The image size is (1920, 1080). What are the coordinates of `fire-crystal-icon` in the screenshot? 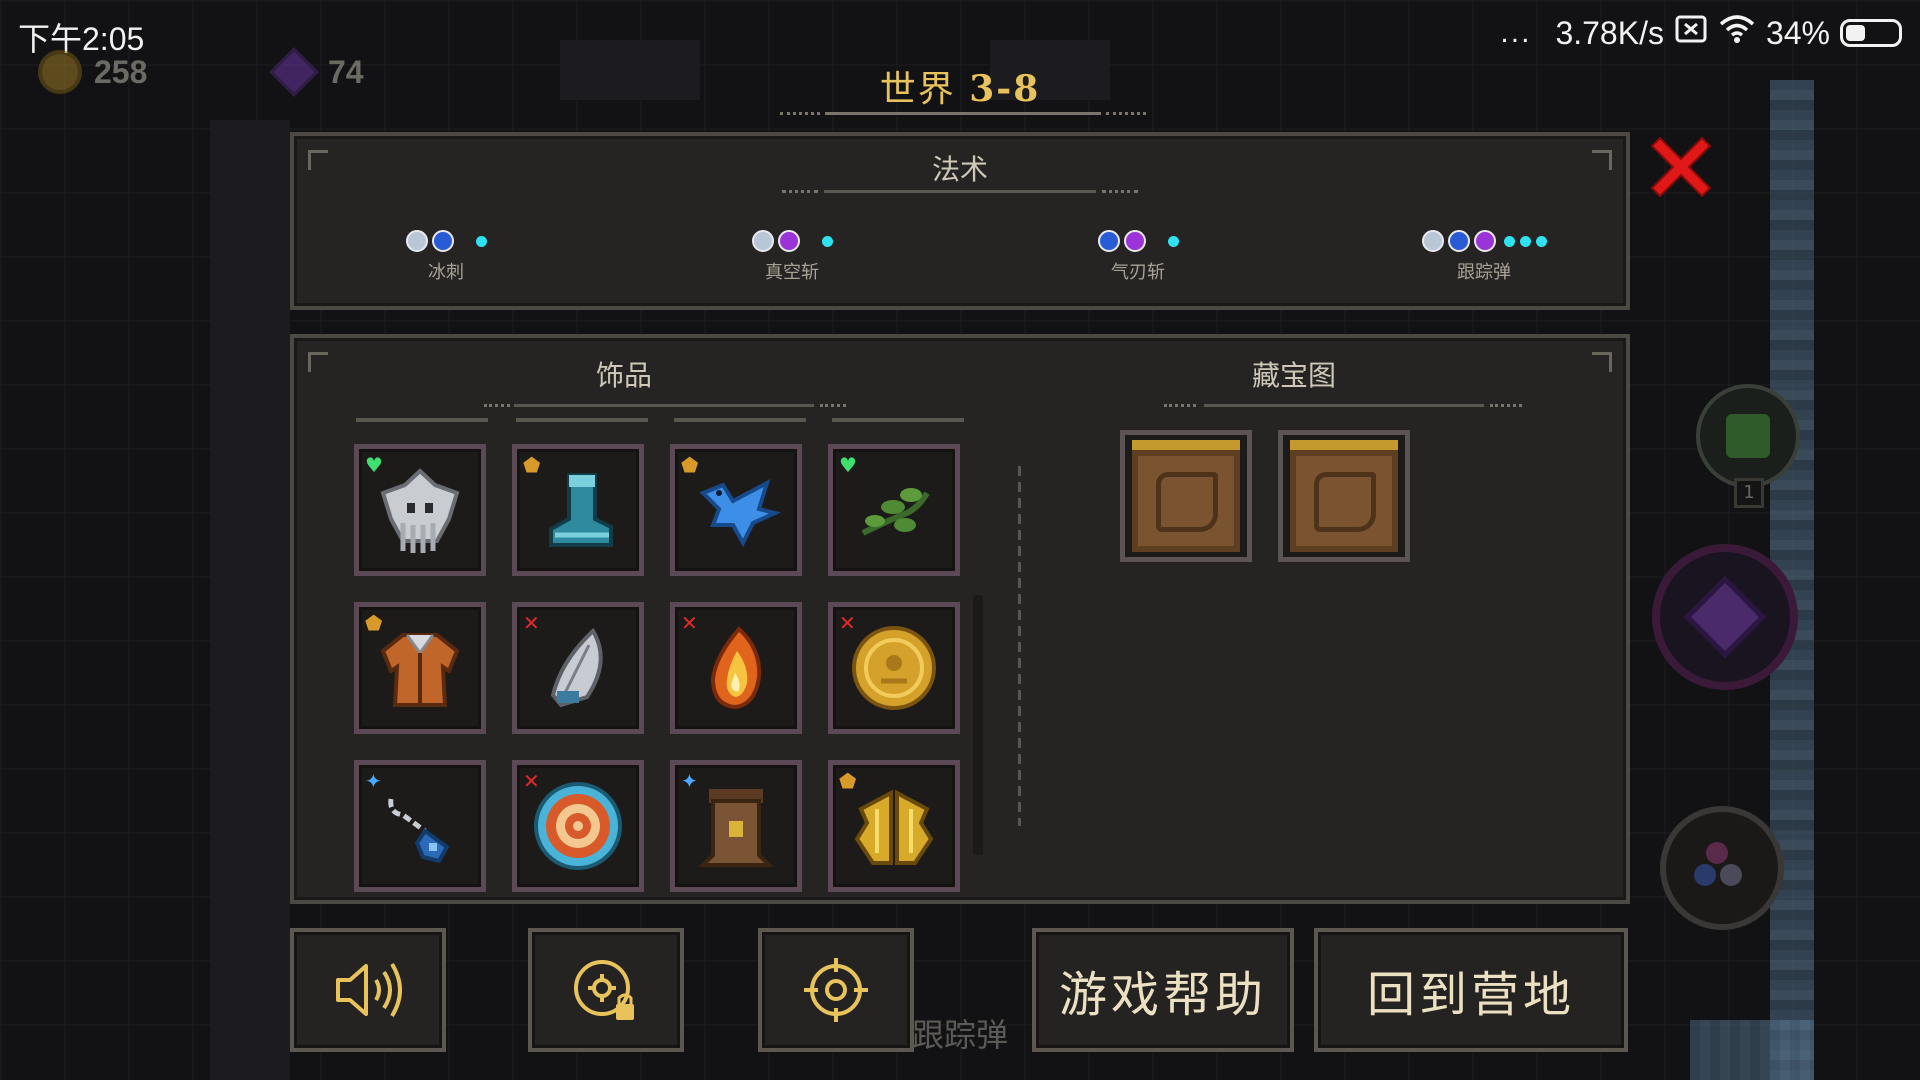 It's located at (736, 668).